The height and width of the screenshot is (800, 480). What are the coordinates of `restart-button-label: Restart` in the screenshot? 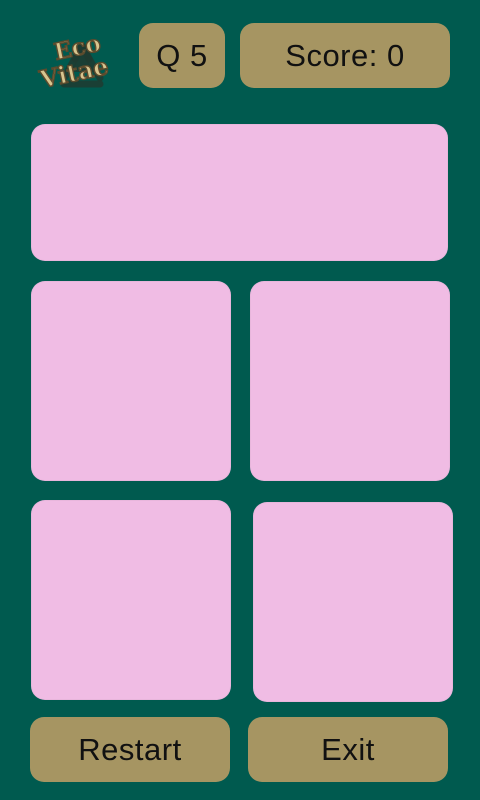 It's located at (130, 749).